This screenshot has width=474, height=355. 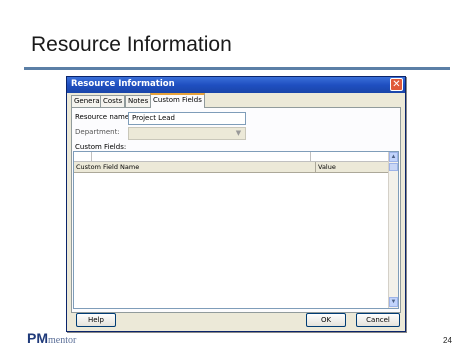 I want to click on resource-name-label: Resource name:, so click(x=103, y=117).